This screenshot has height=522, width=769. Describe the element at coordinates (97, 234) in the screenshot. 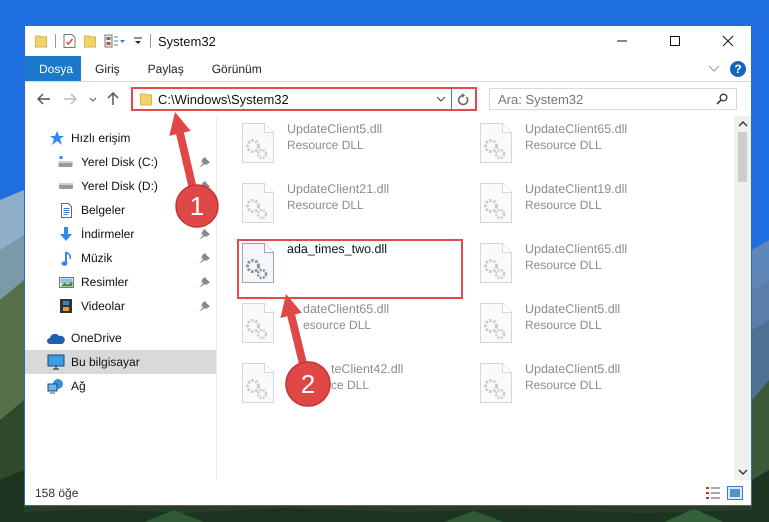

I see `sidebar-item: İndirmeler` at that location.